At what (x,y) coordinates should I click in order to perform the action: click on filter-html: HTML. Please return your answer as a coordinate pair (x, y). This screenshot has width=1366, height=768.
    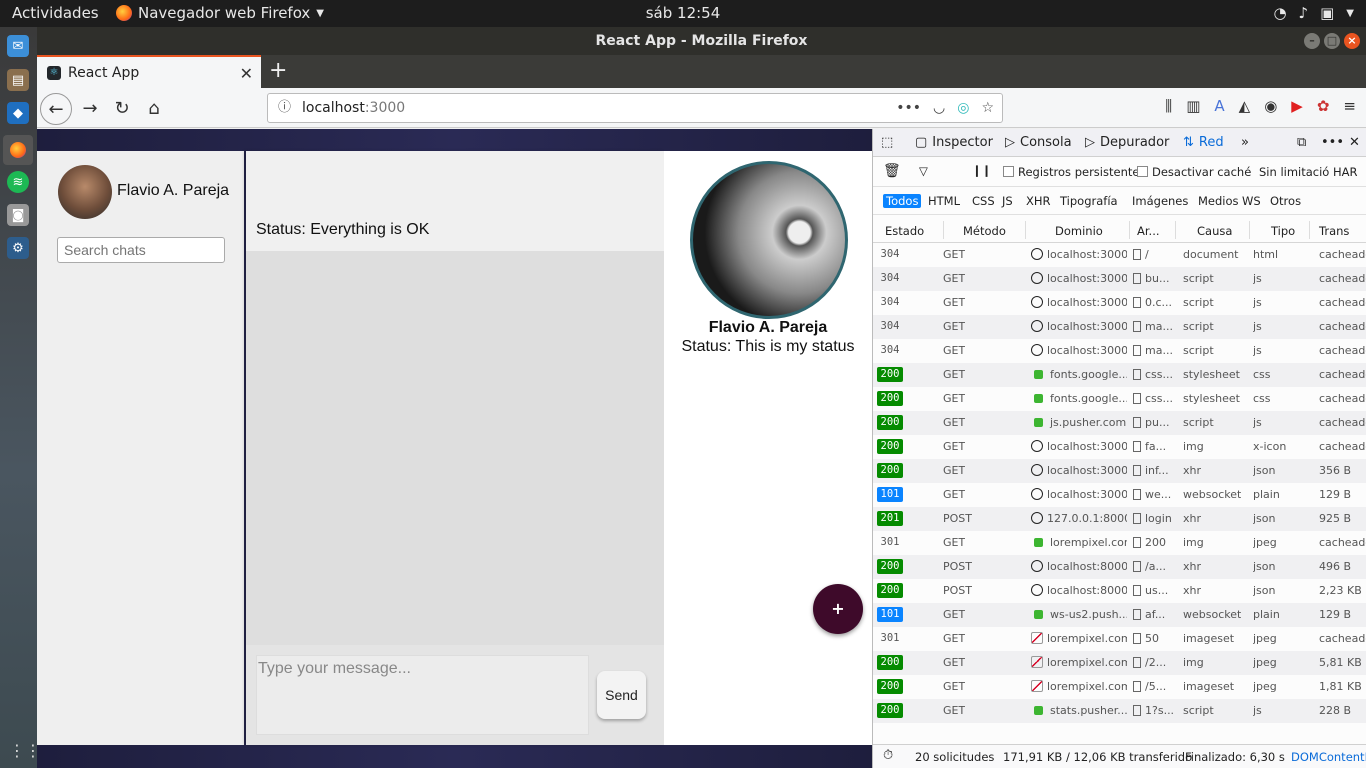
    Looking at the image, I should click on (944, 201).